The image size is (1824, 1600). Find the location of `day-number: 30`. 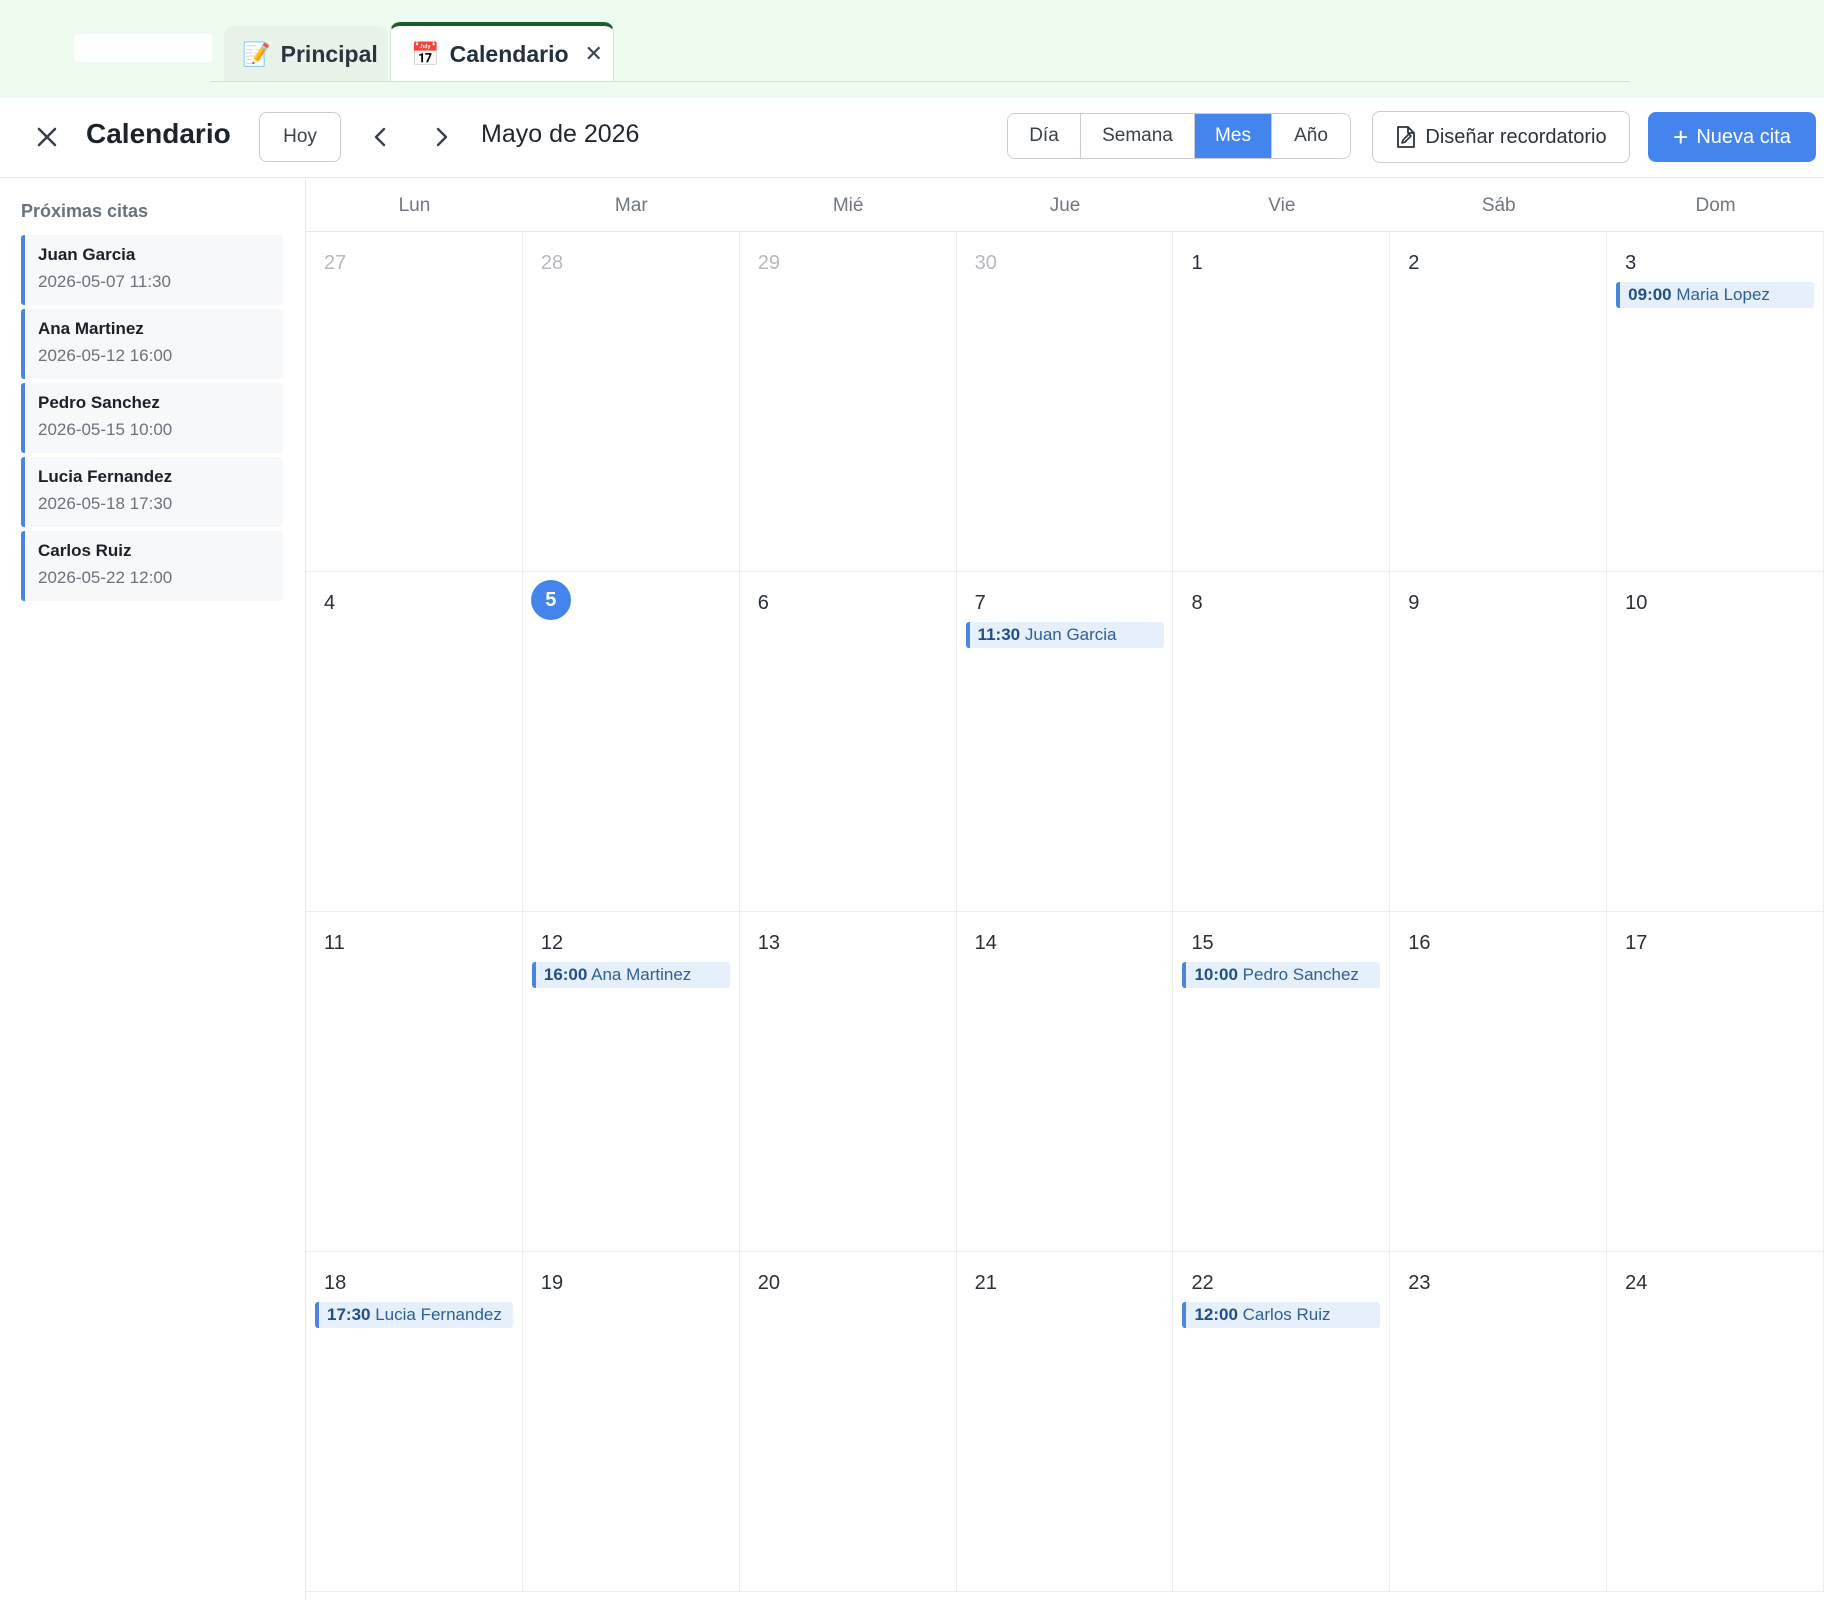

day-number: 30 is located at coordinates (985, 263).